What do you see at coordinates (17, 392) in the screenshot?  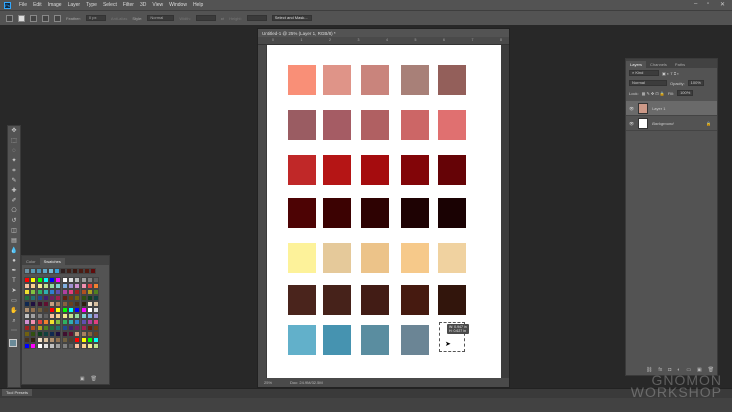 I see `tool-presets-tab: Tool Presets` at bounding box center [17, 392].